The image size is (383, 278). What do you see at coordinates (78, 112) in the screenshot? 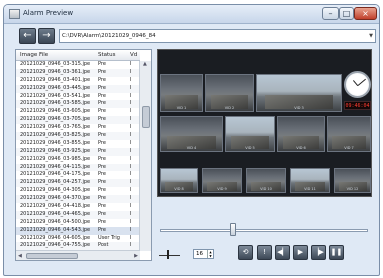
I see `table-row: 20121029_0946_03-605.jpe Pre I` at bounding box center [78, 112].